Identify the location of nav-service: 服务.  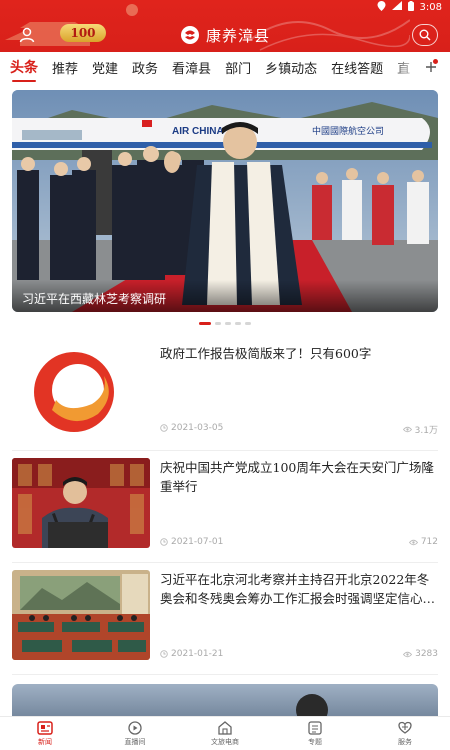
(405, 733).